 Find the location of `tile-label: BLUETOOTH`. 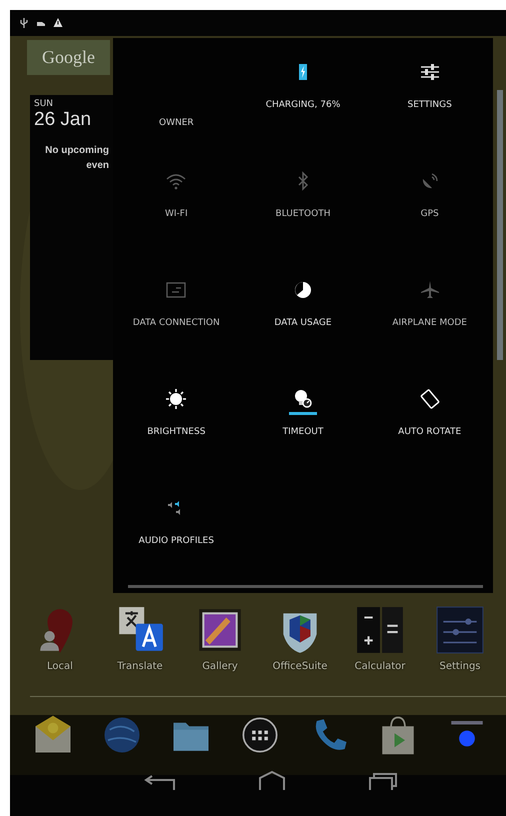

tile-label: BLUETOOTH is located at coordinates (303, 214).